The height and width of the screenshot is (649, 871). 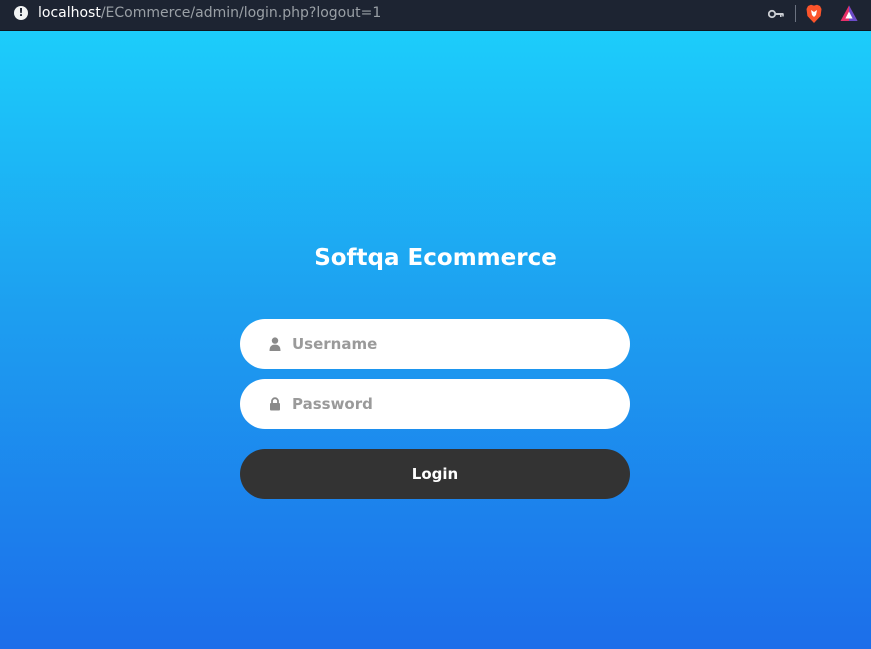 What do you see at coordinates (849, 13) in the screenshot?
I see `brave-rewards-icon` at bounding box center [849, 13].